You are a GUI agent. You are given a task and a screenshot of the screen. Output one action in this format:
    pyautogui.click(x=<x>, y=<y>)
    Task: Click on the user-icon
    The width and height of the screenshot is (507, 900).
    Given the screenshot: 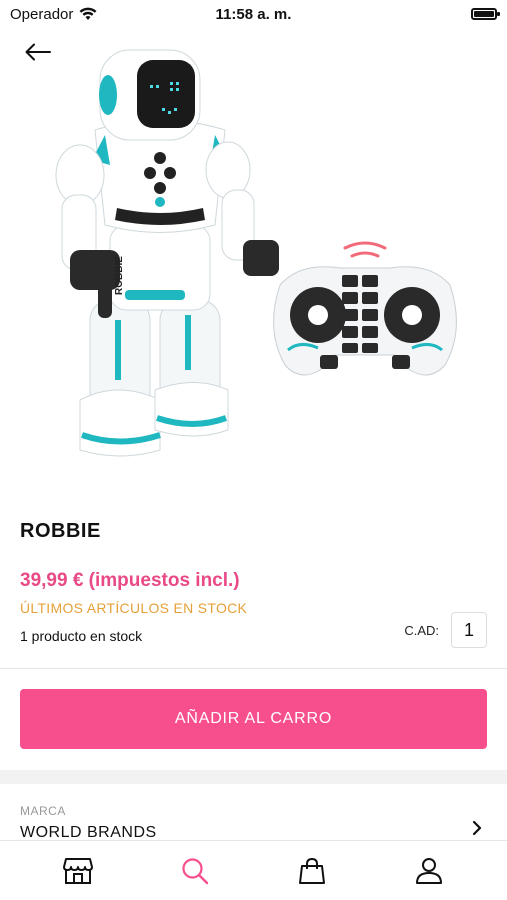 What is the action you would take?
    pyautogui.click(x=428, y=870)
    